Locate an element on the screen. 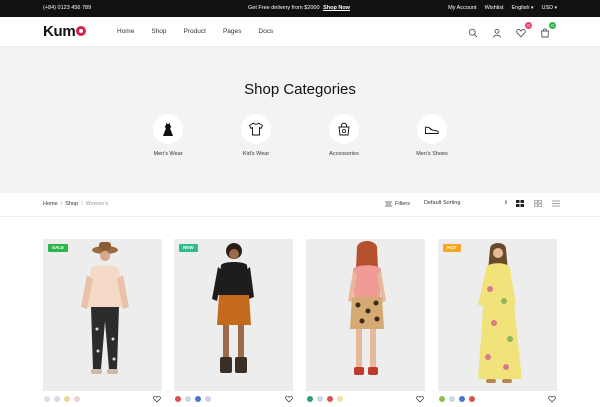  category-label: Accessories is located at coordinates (344, 154).